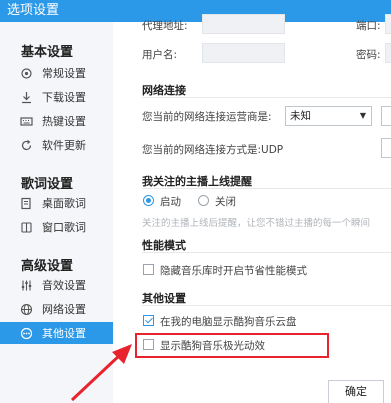  What do you see at coordinates (101, 373) in the screenshot?
I see `annotation-arrow-icon` at bounding box center [101, 373].